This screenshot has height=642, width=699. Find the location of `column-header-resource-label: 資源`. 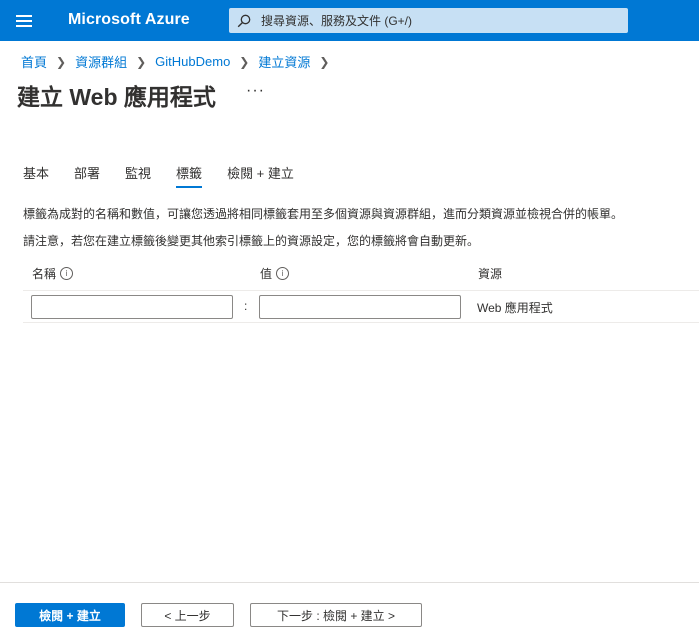

column-header-resource-label: 資源 is located at coordinates (490, 274).